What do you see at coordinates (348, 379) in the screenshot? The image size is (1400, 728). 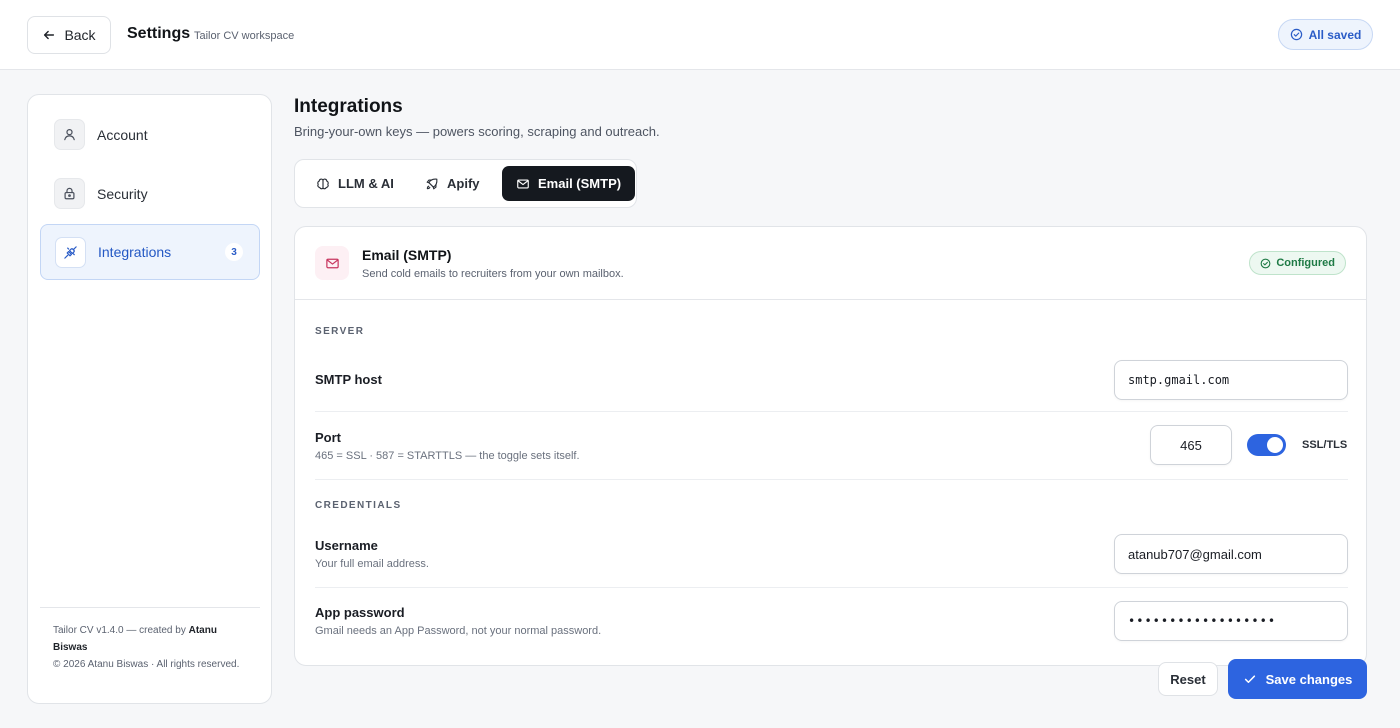 I see `smtp-host-label: SMTP host` at bounding box center [348, 379].